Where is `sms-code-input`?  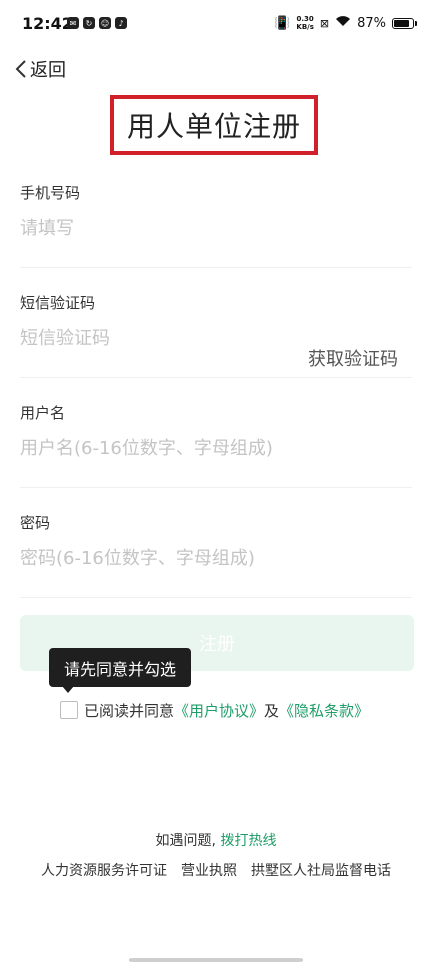
sms-code-input is located at coordinates (150, 338).